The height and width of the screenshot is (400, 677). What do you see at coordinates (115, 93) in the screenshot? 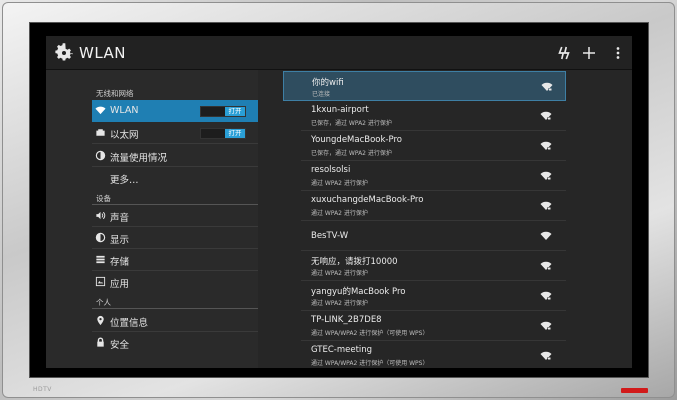
I see `section-header-wireless: 无线和网络` at bounding box center [115, 93].